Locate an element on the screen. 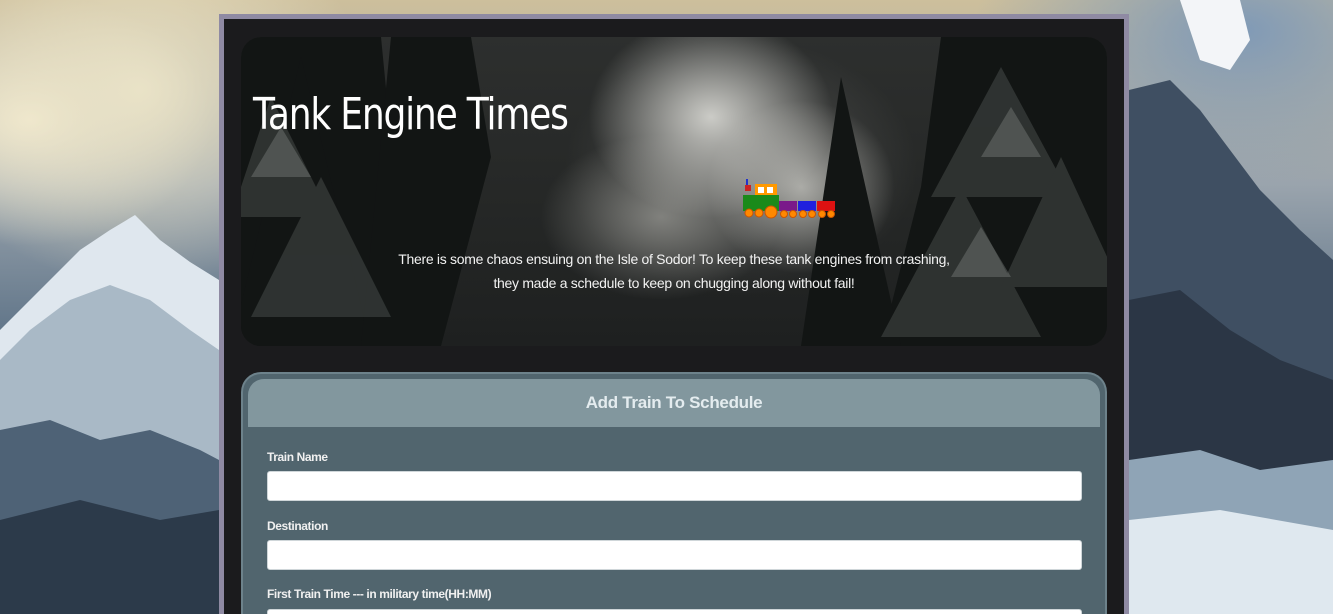 The image size is (1333, 614). train-name-label: Train Name is located at coordinates (297, 457).